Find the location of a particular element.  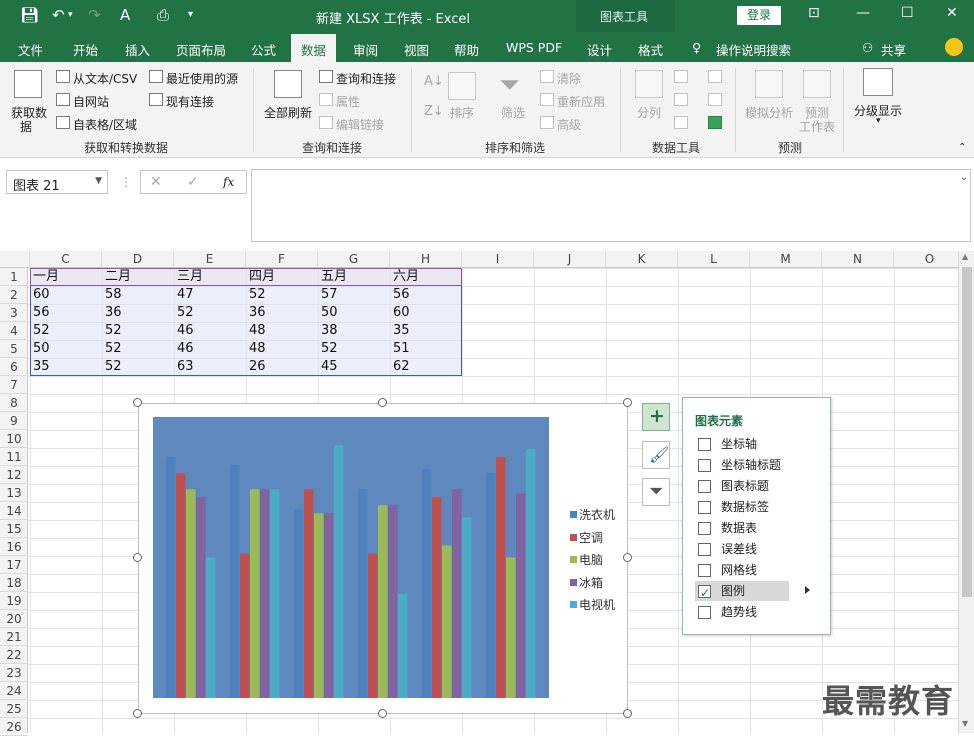

name-box: 图表 21 ▼ is located at coordinates (57, 182).